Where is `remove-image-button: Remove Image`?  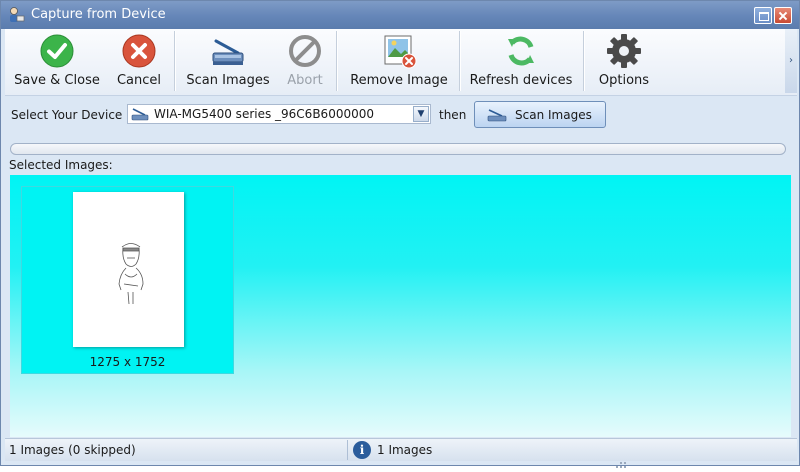 remove-image-button: Remove Image is located at coordinates (399, 61).